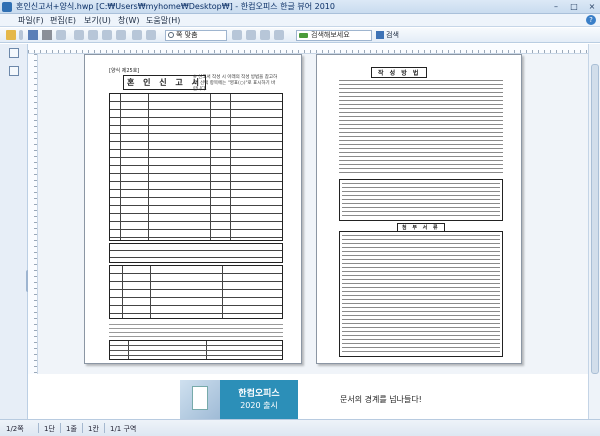 This screenshot has height=436, width=600. I want to click on horizontal-ruler, so click(308, 49).